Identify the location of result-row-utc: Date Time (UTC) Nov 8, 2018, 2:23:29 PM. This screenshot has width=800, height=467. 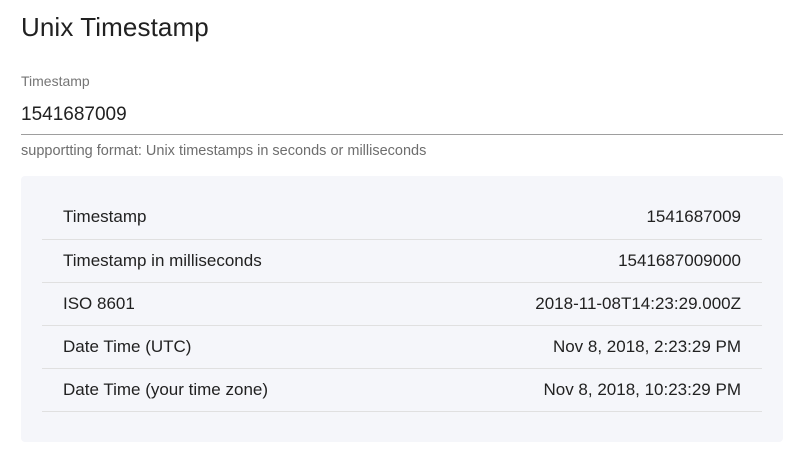
(402, 347).